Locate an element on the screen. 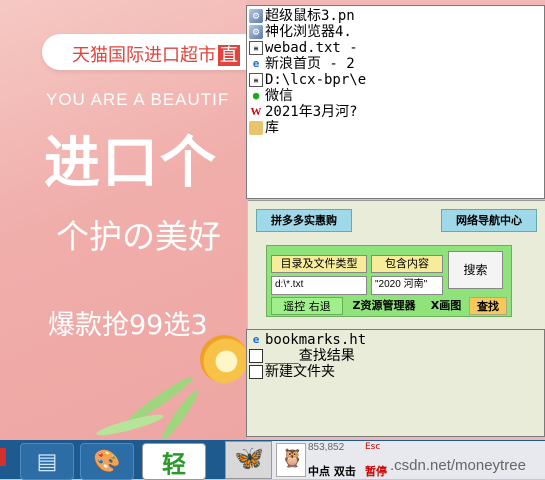 This screenshot has width=545, height=480. notepad-taskbar-button: ▤ is located at coordinates (47, 461).